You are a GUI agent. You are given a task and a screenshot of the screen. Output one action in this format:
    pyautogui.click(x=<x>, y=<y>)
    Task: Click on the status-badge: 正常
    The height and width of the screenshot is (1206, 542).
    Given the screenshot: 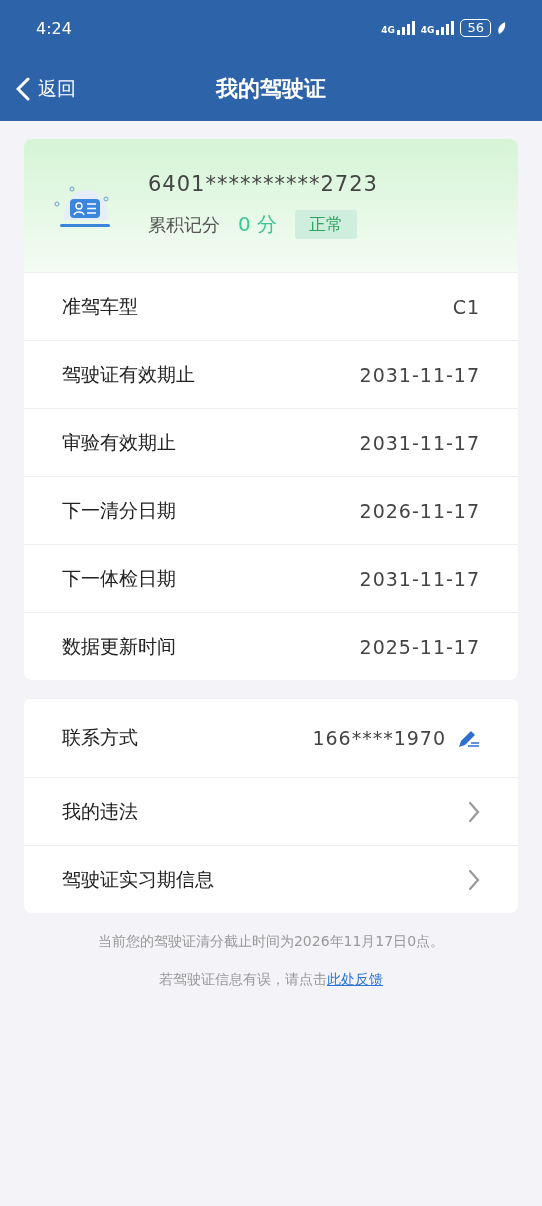 What is the action you would take?
    pyautogui.click(x=326, y=224)
    